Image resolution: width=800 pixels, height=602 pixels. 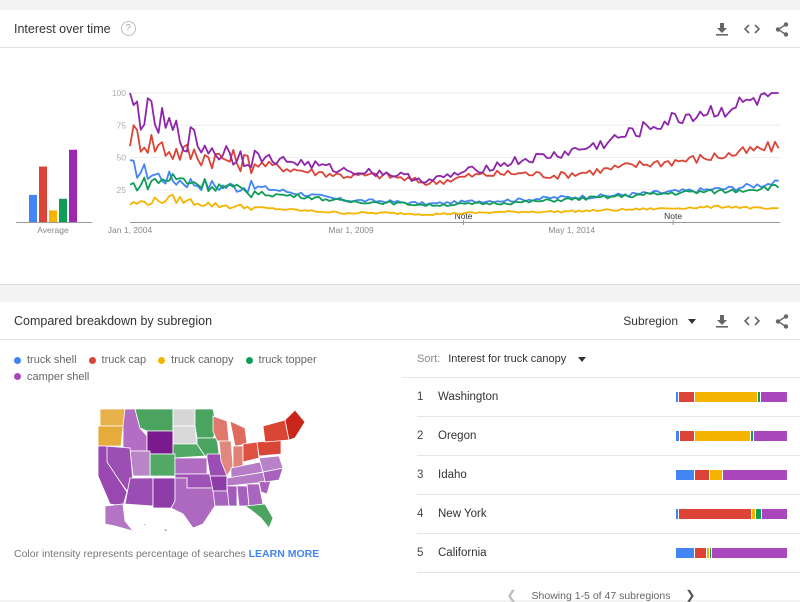 What do you see at coordinates (608, 436) in the screenshot?
I see `table-row: 2 Oregon` at bounding box center [608, 436].